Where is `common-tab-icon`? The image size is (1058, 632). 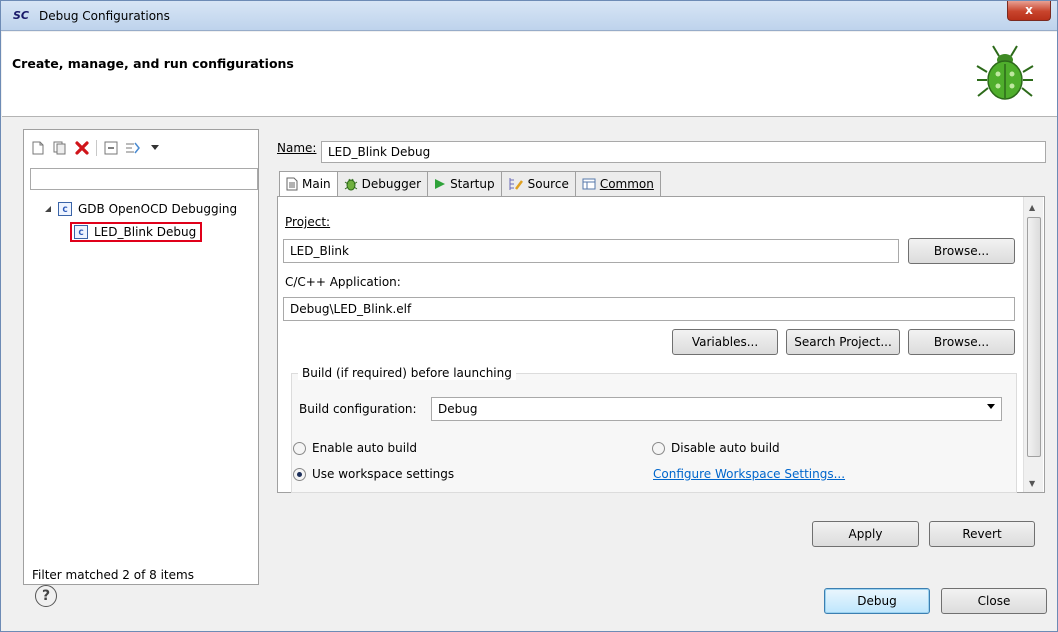 common-tab-icon is located at coordinates (589, 184).